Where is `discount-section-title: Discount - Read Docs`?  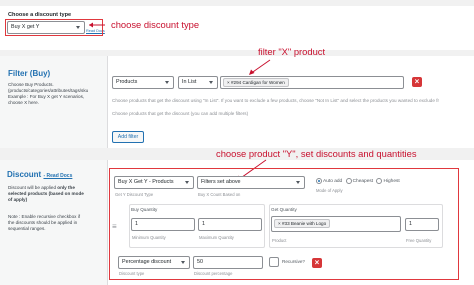 discount-section-title: Discount - Read Docs is located at coordinates (40, 174).